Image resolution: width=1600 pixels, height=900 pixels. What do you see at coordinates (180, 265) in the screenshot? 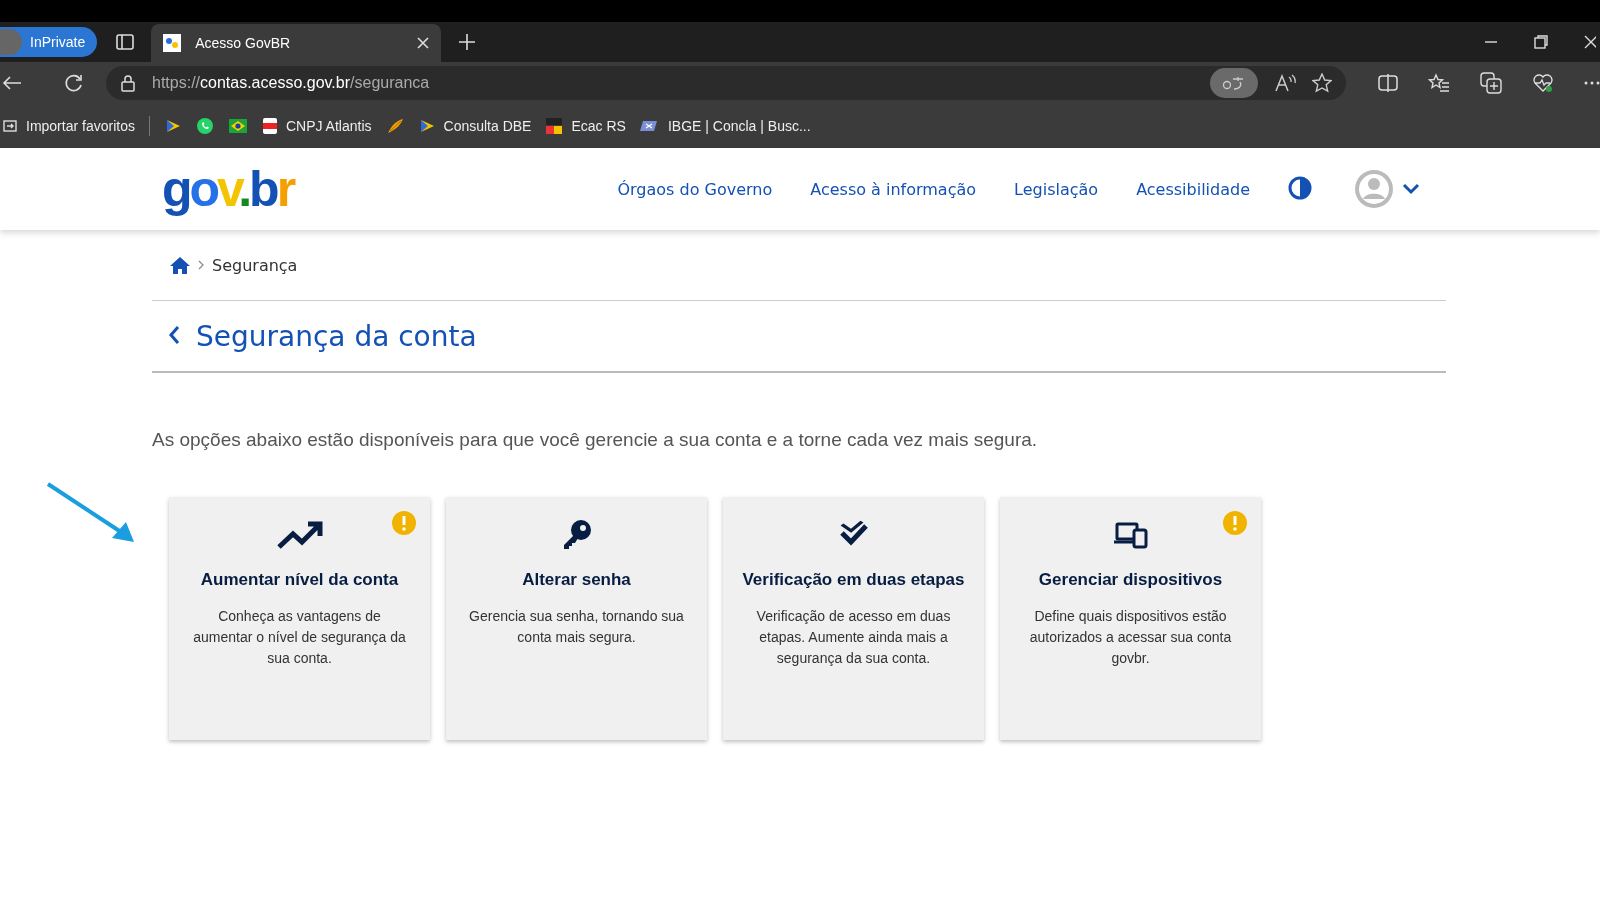
I see `home-icon` at bounding box center [180, 265].